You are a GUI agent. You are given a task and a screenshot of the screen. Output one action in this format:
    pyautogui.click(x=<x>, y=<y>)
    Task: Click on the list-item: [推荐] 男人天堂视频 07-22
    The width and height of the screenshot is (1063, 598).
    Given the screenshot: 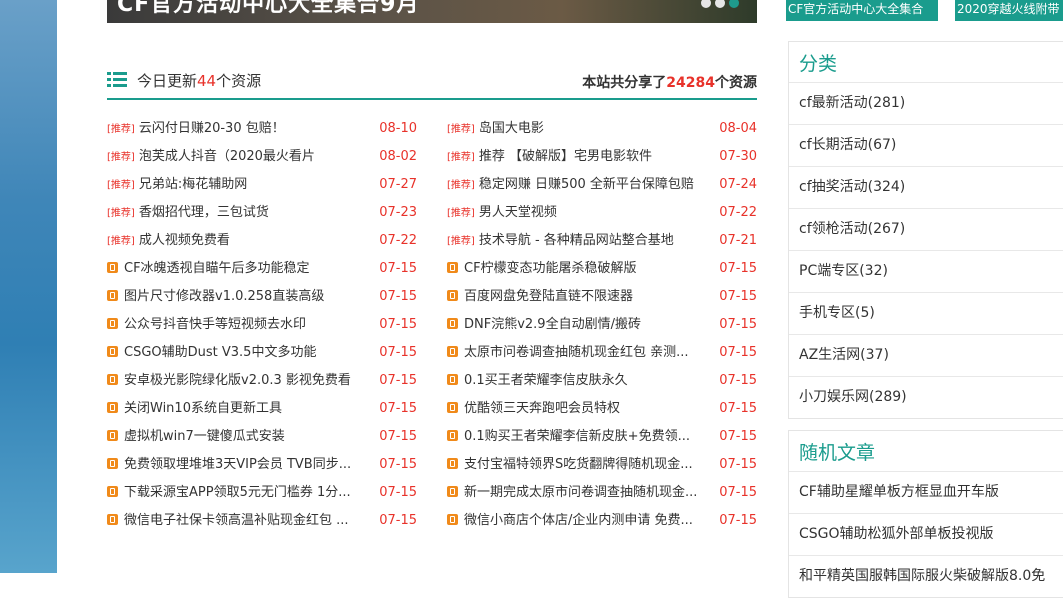 What is the action you would take?
    pyautogui.click(x=602, y=213)
    